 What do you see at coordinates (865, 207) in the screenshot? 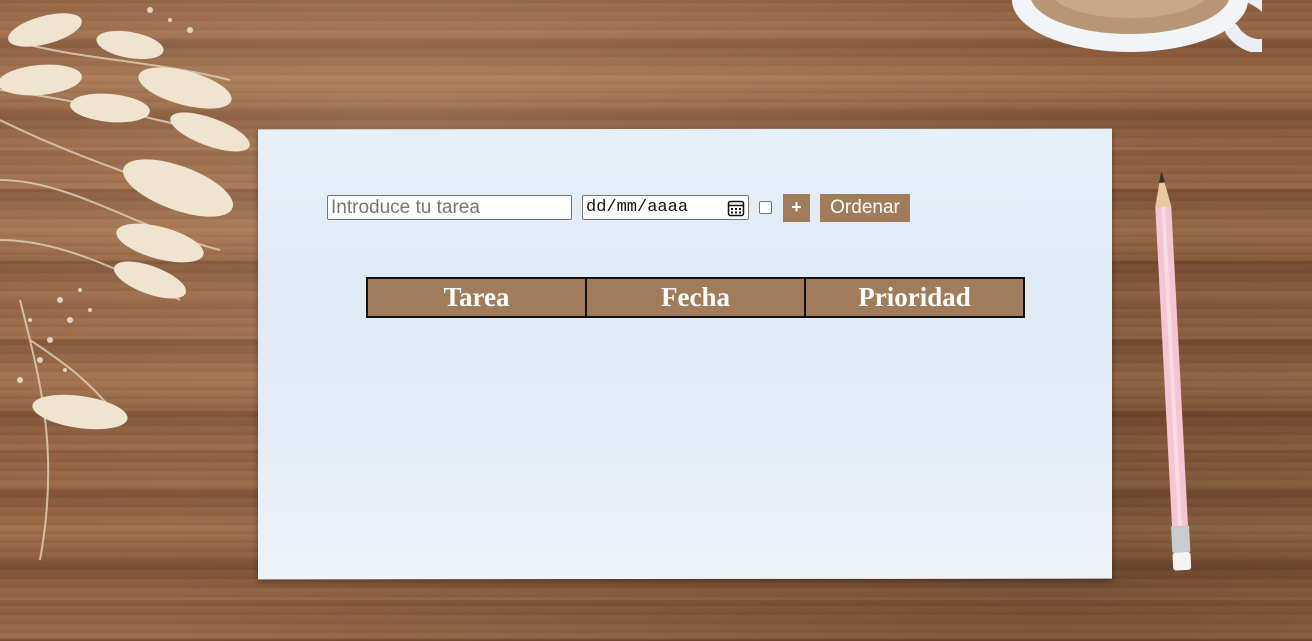
I see `sort-button: Ordenar` at bounding box center [865, 207].